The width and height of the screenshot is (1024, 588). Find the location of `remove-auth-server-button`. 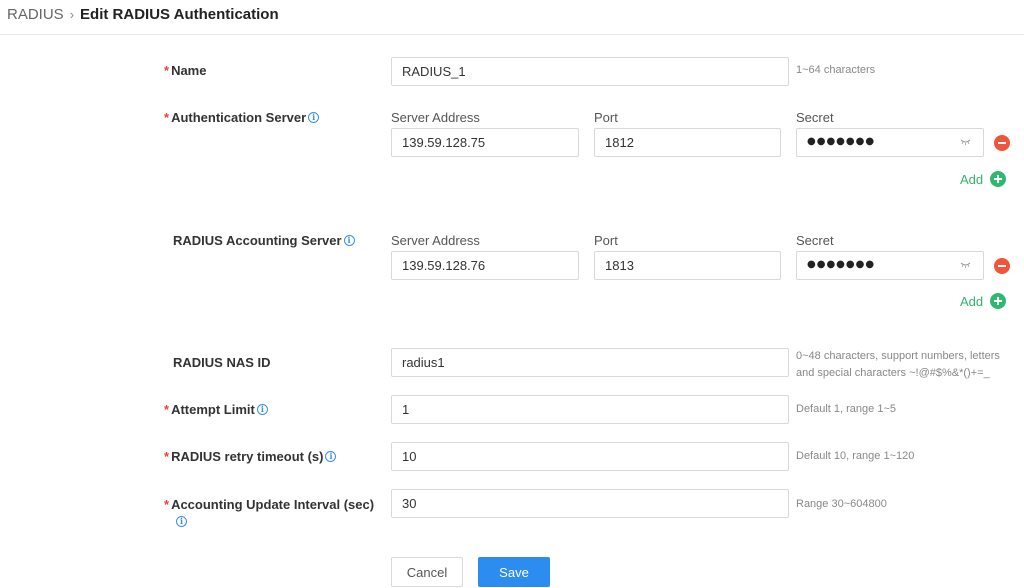

remove-auth-server-button is located at coordinates (1002, 143).